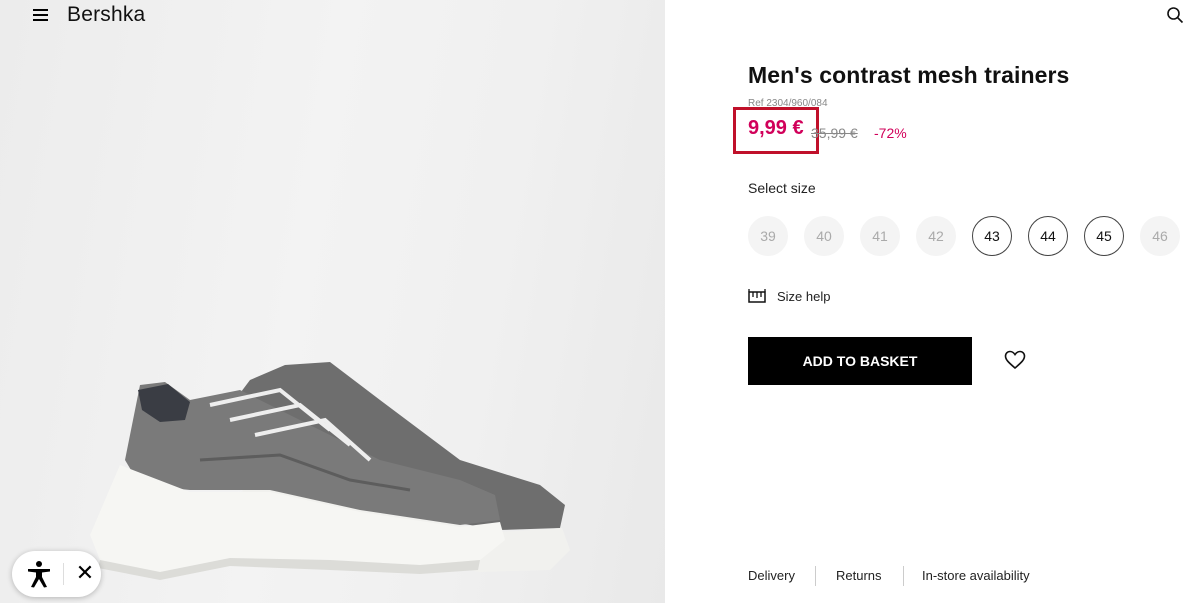 The width and height of the screenshot is (1195, 603). What do you see at coordinates (1160, 236) in the screenshot?
I see `size-option: 46` at bounding box center [1160, 236].